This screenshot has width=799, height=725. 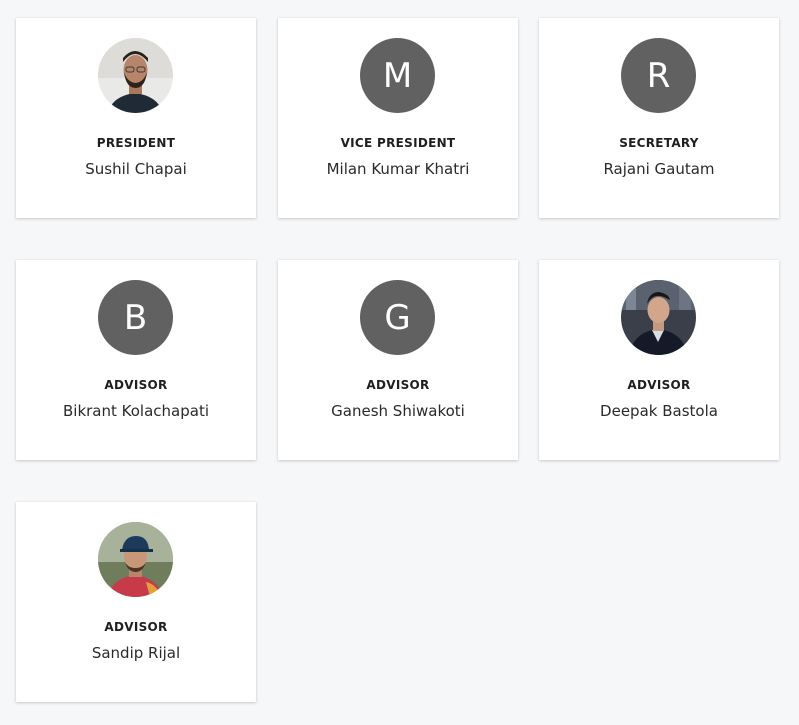 What do you see at coordinates (398, 118) in the screenshot?
I see `member-card: M VICE PRESIDENT Milan Kumar Khatri` at bounding box center [398, 118].